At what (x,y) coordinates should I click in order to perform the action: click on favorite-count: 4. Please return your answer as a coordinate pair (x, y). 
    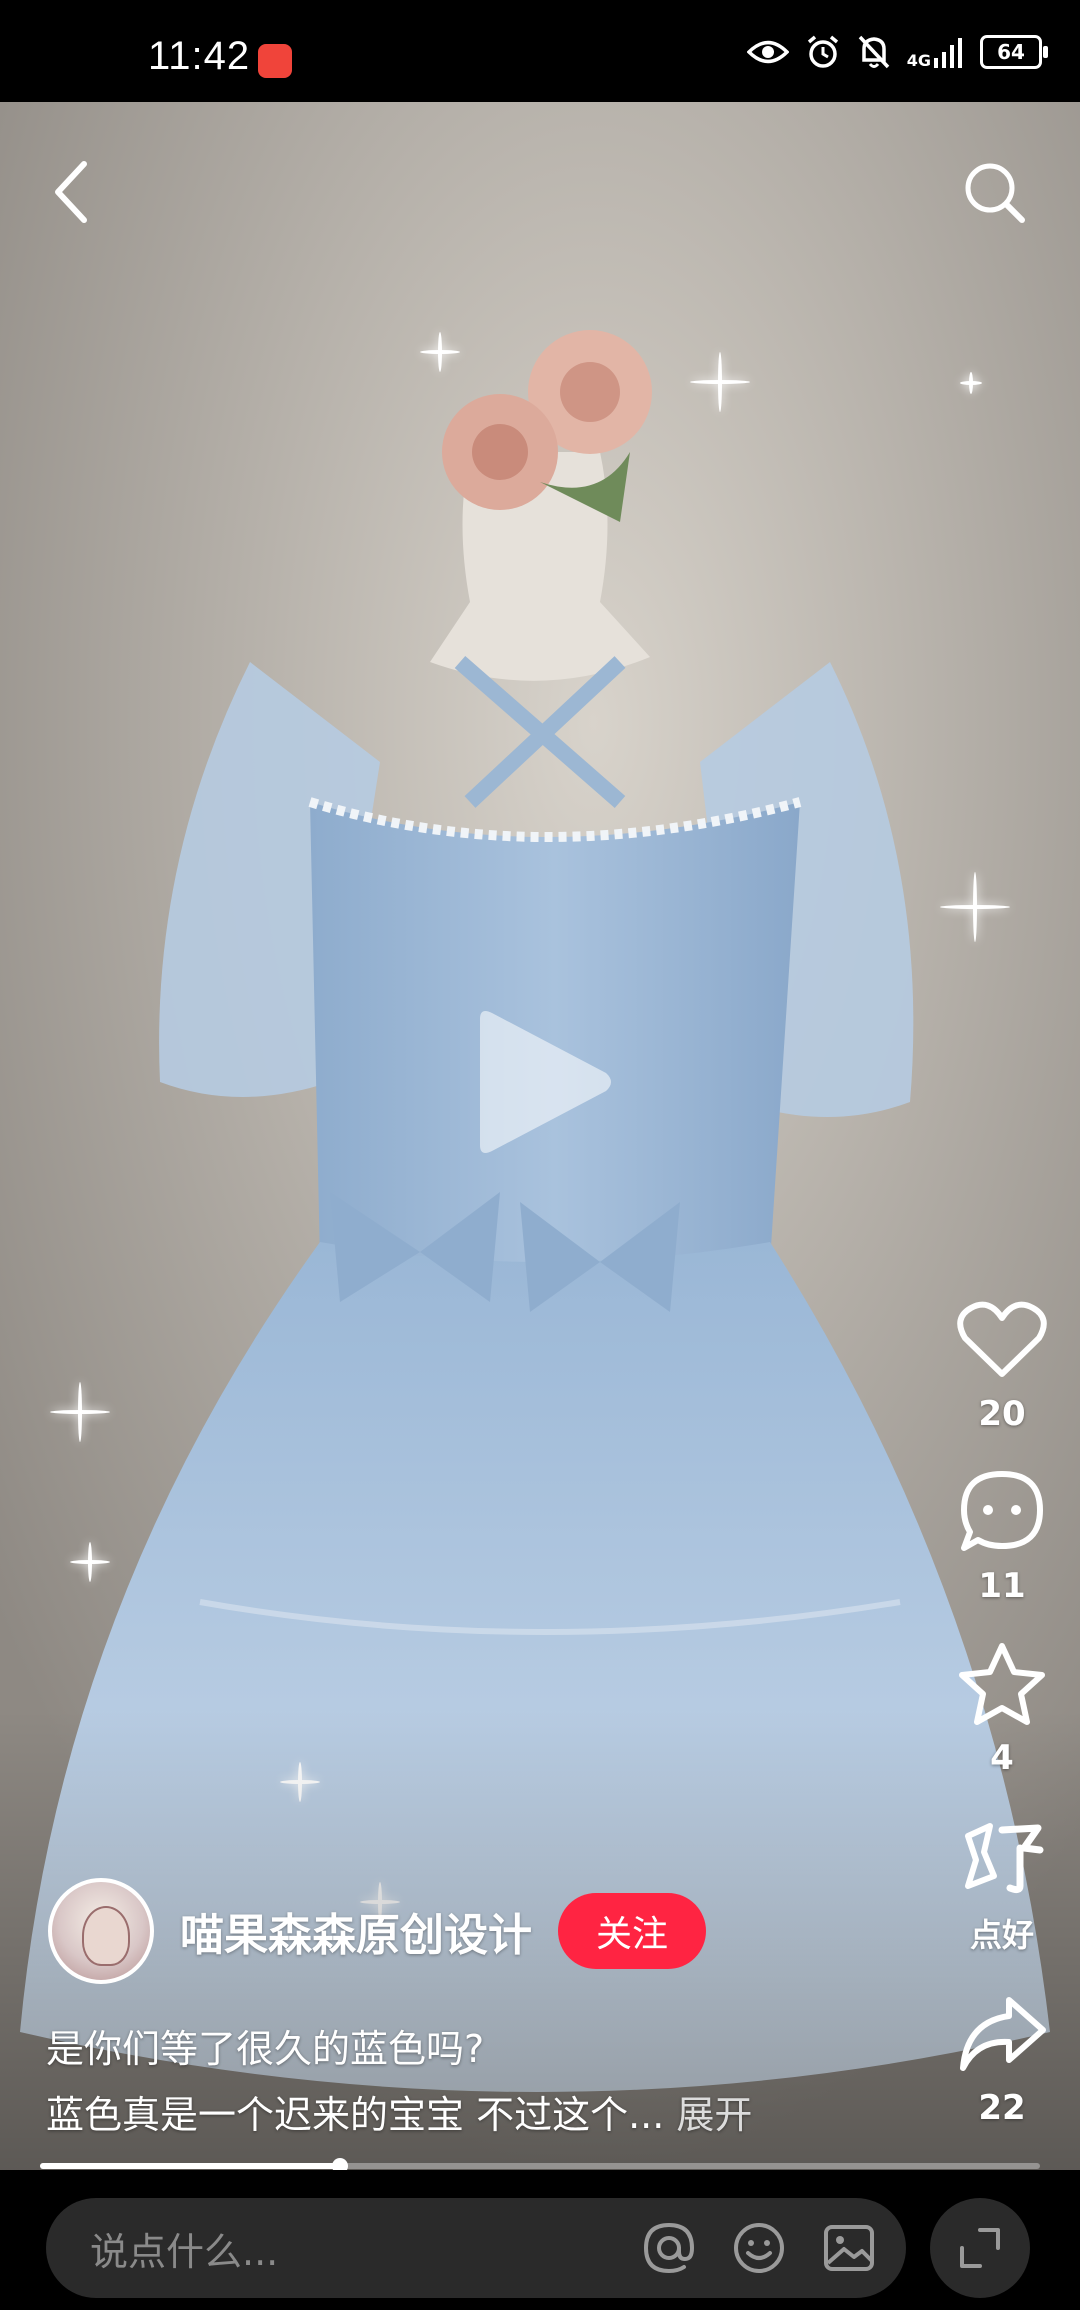
    Looking at the image, I should click on (1002, 1758).